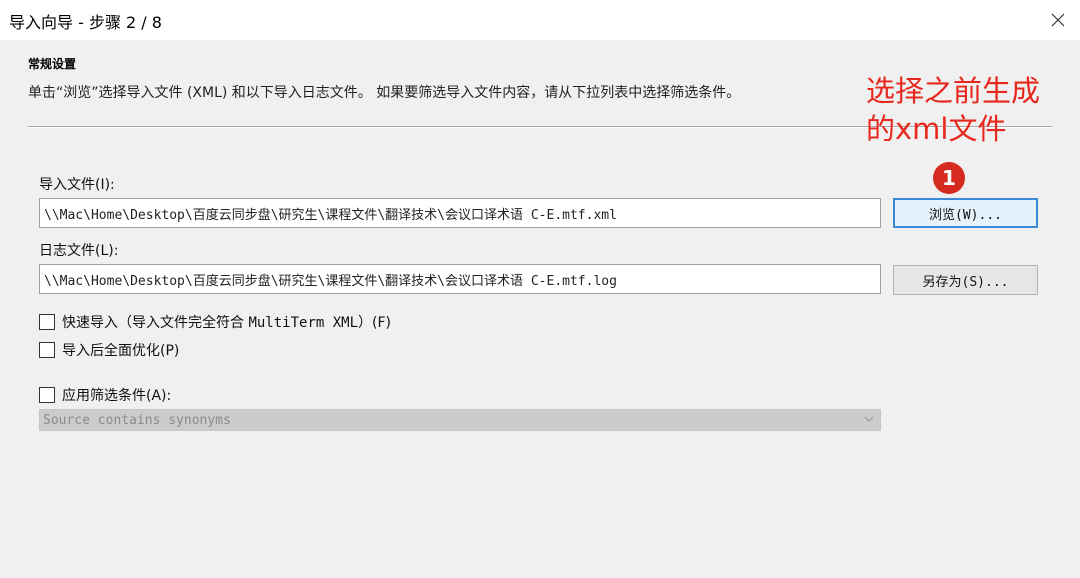 The width and height of the screenshot is (1080, 578). What do you see at coordinates (540, 20) in the screenshot?
I see `title-bar: 导入向导 - 步骤 2 / 8` at bounding box center [540, 20].